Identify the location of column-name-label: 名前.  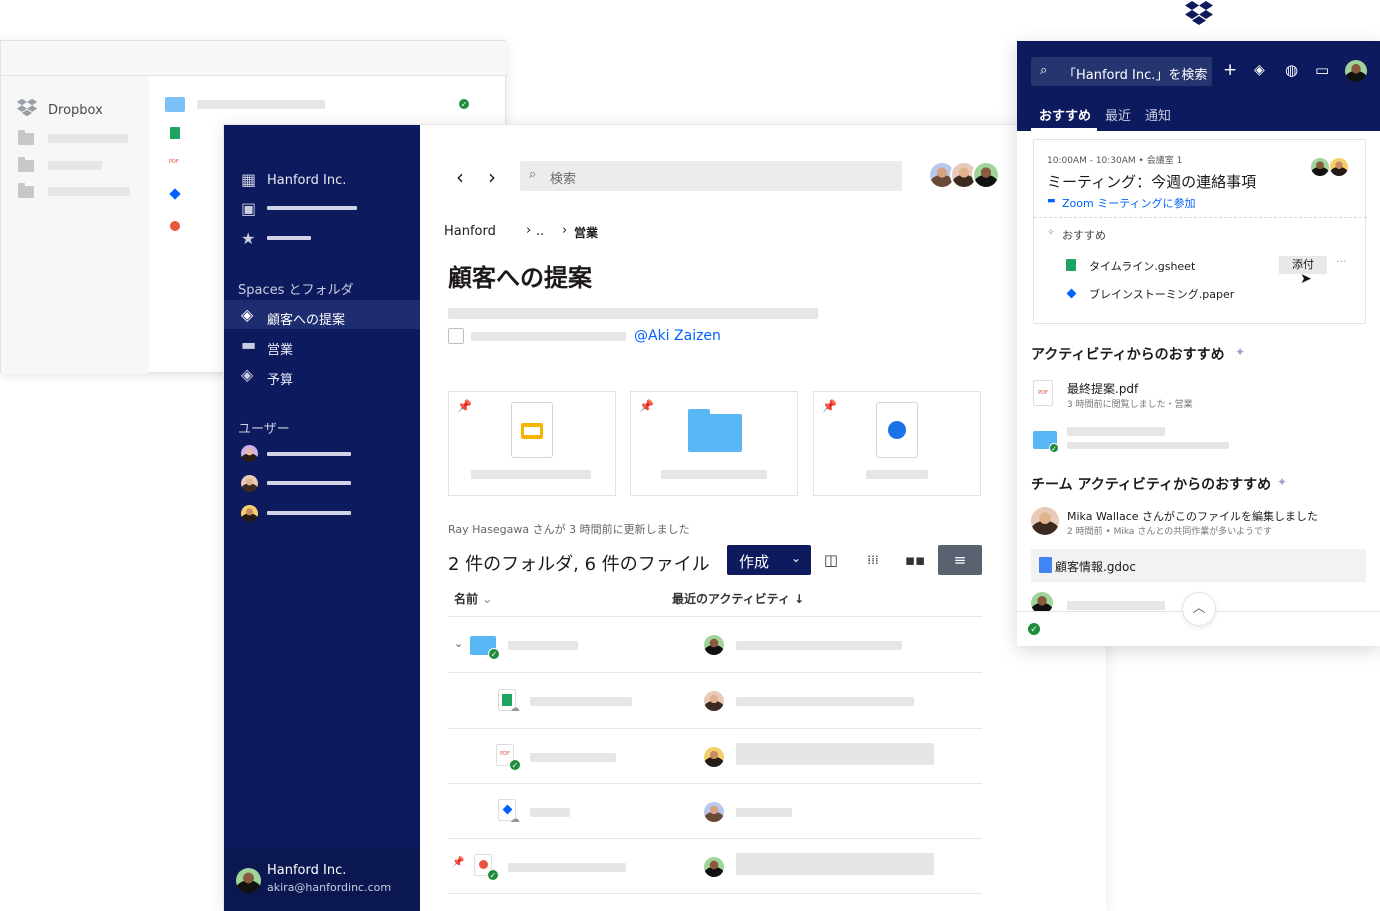
(466, 599).